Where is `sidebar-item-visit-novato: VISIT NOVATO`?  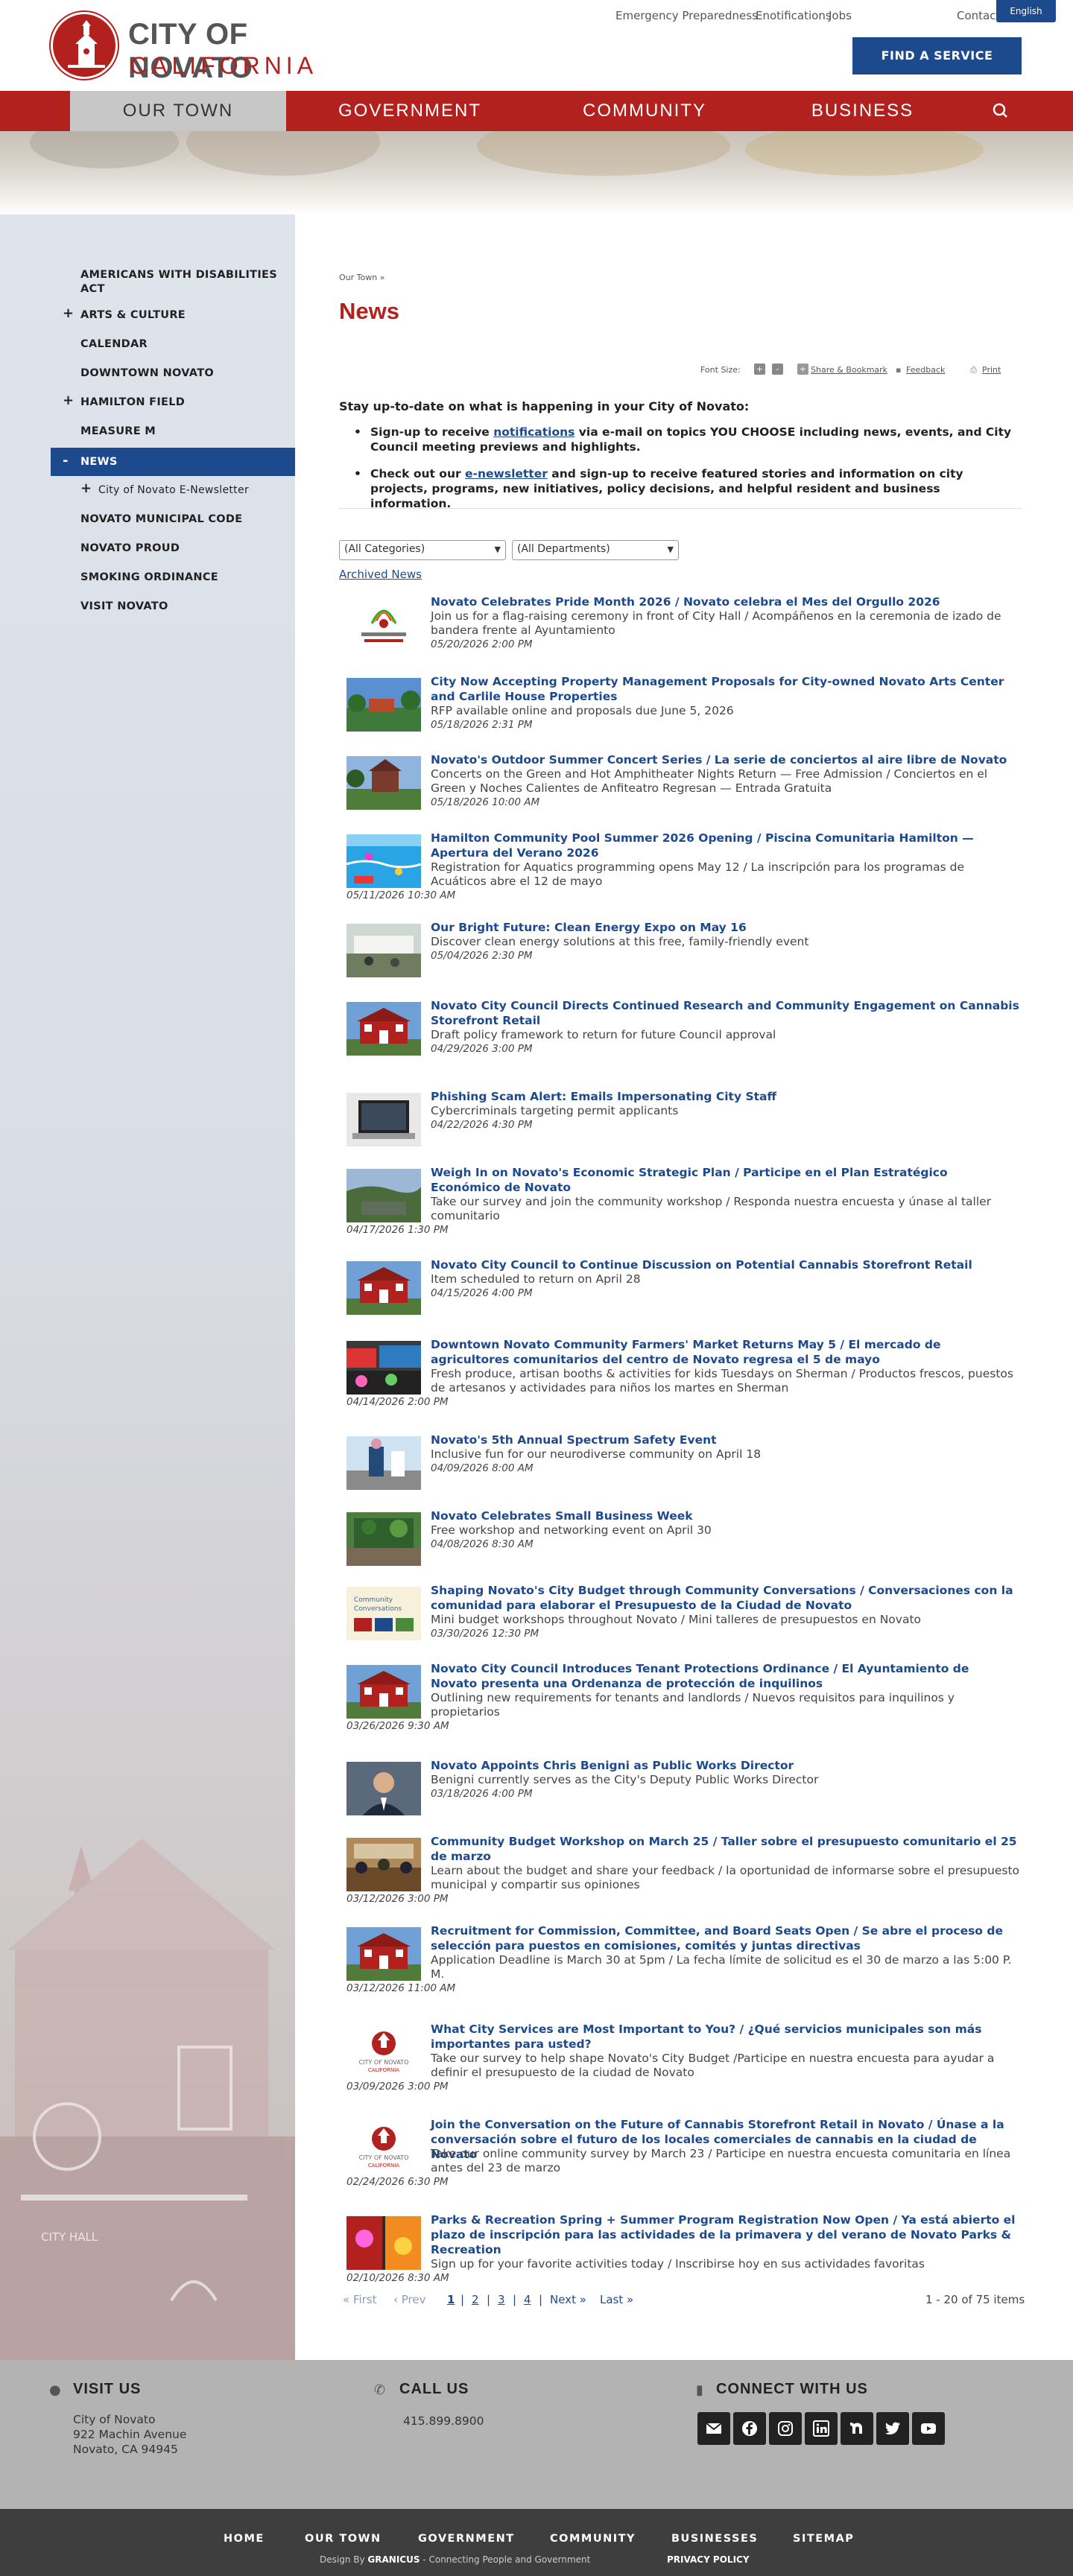
sidebar-item-visit-novato: VISIT NOVATO is located at coordinates (173, 607).